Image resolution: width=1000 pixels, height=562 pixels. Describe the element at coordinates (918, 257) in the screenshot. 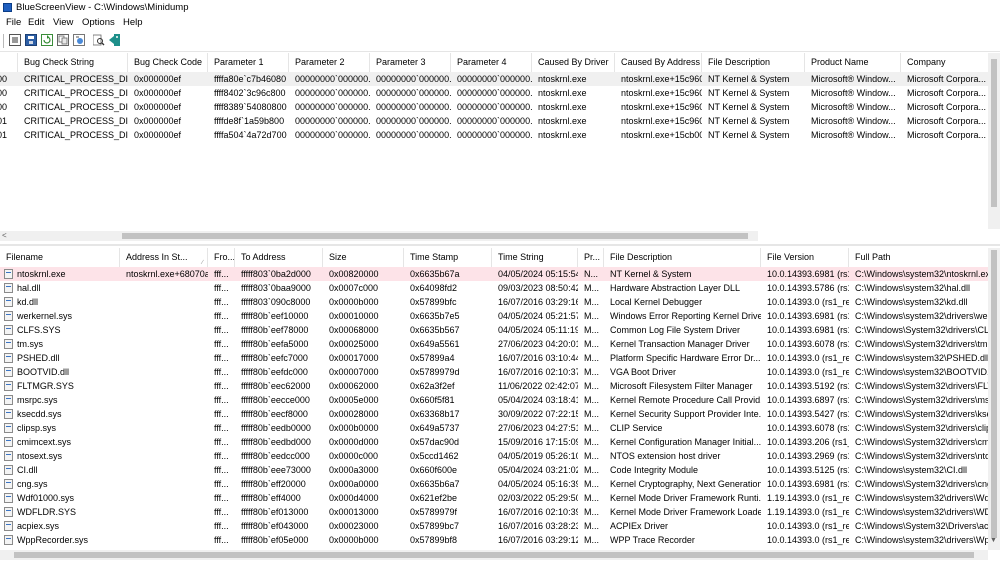

I see `column-header-full-path: Full Path` at that location.